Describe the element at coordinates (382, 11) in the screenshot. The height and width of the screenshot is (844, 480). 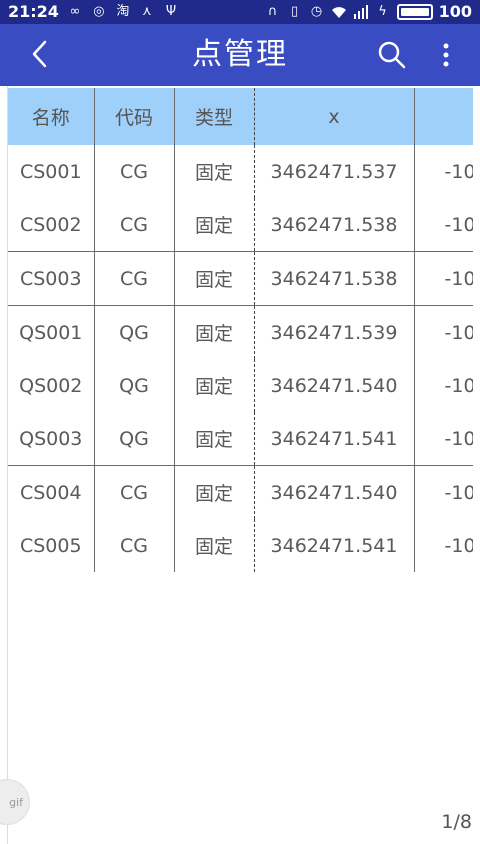
I see `charging-icon: ϟ` at that location.